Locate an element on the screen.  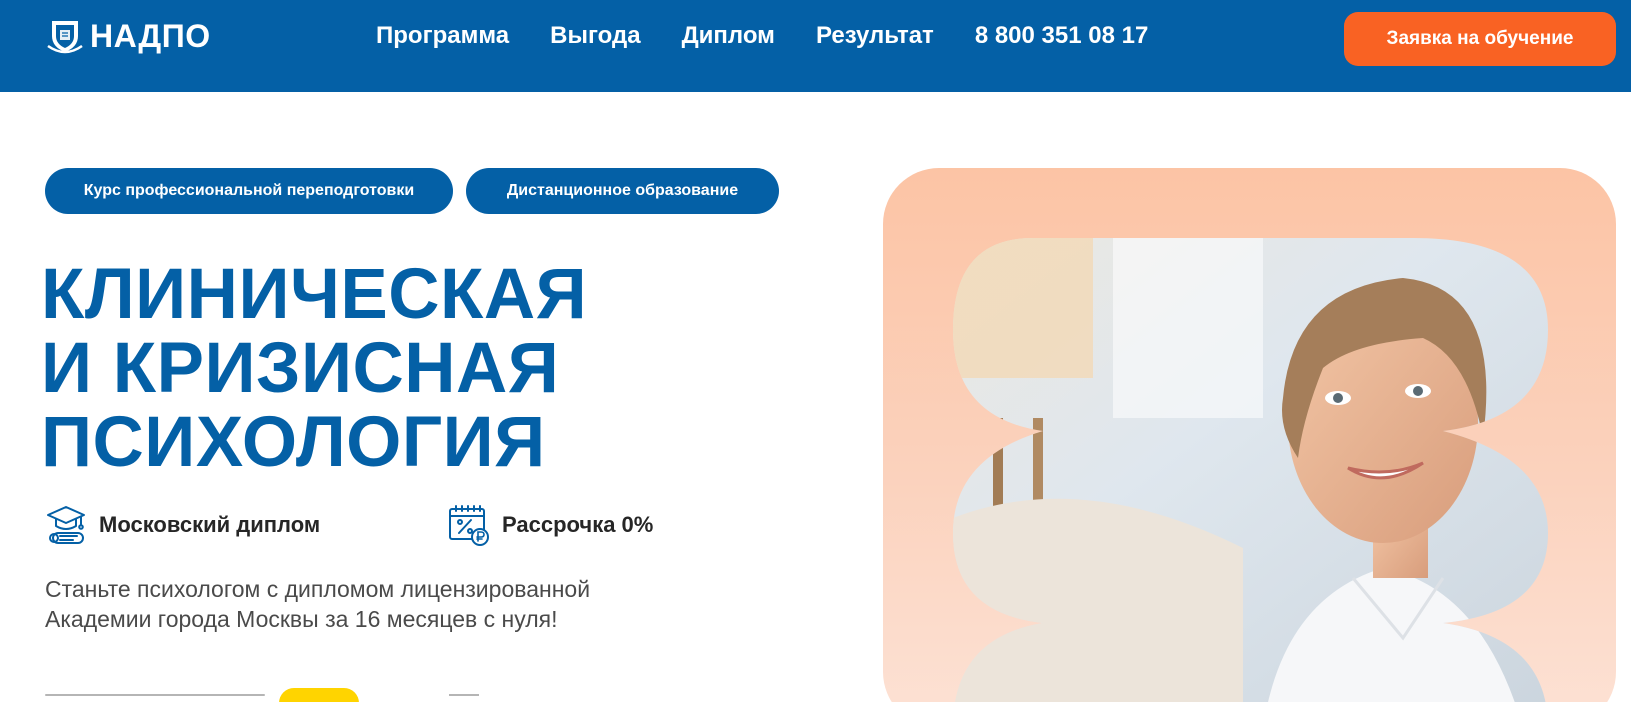
nav-item-benefit: Выгода is located at coordinates (595, 36).